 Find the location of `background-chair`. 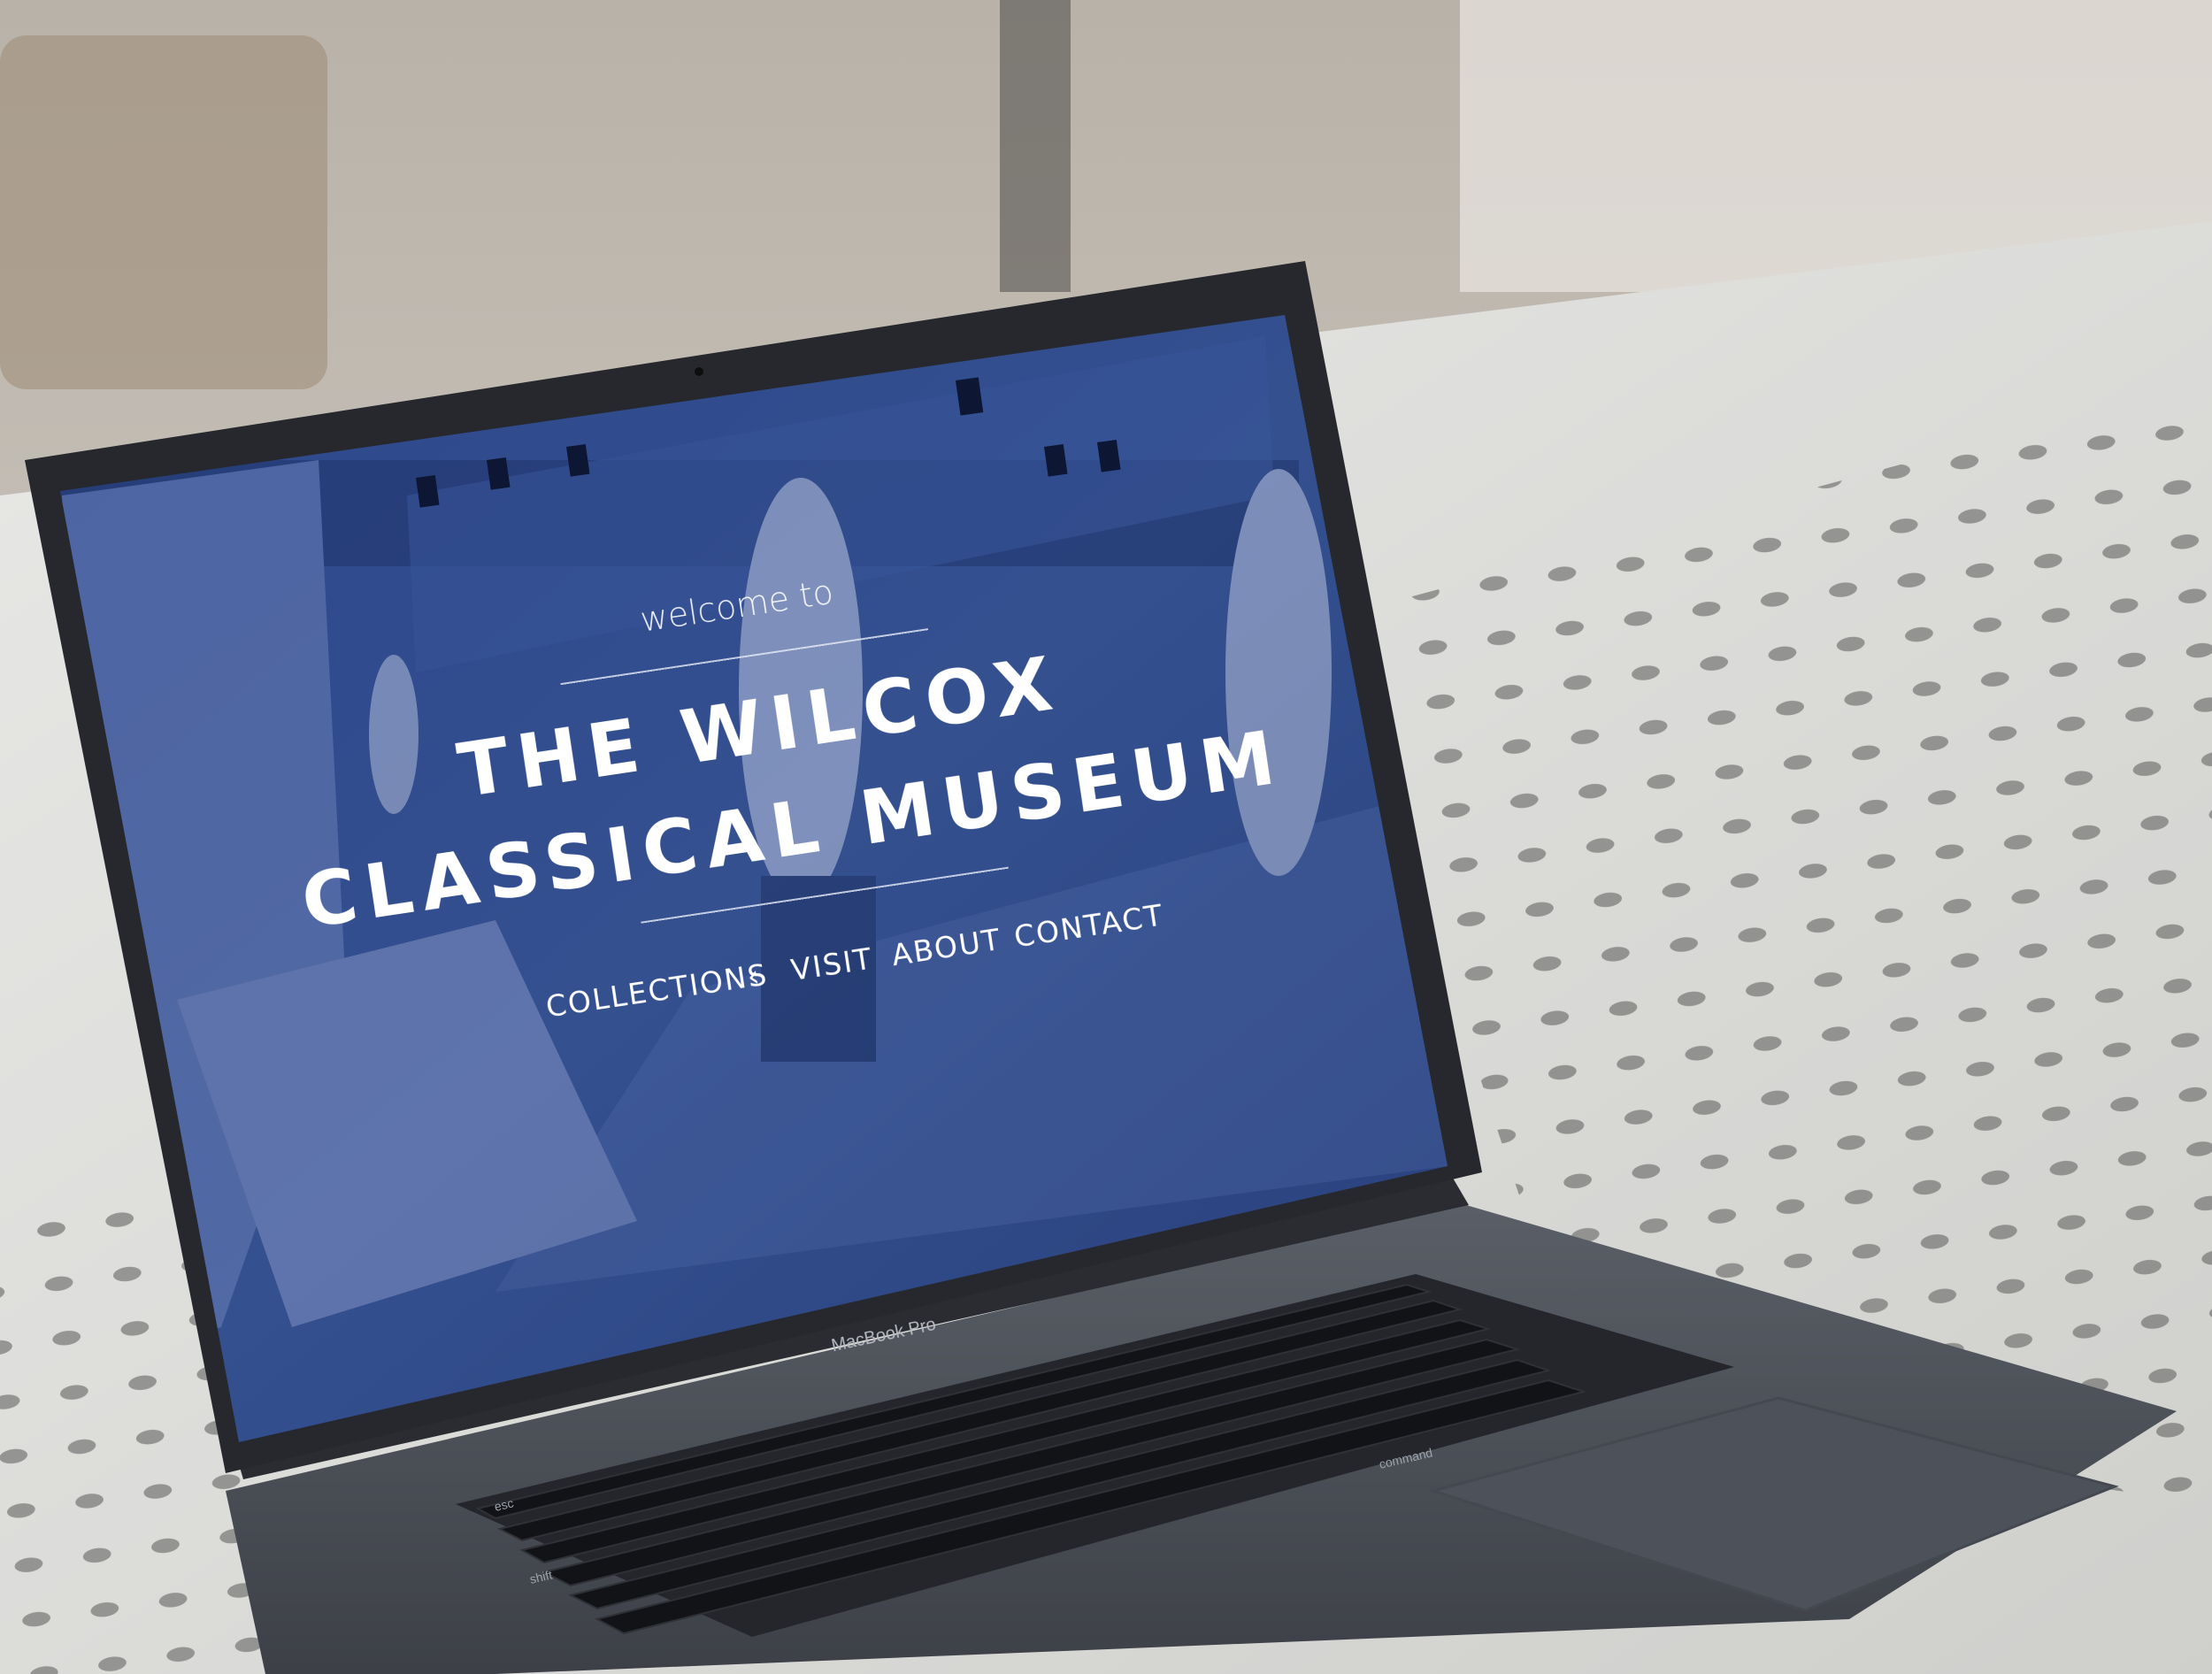

background-chair is located at coordinates (164, 212).